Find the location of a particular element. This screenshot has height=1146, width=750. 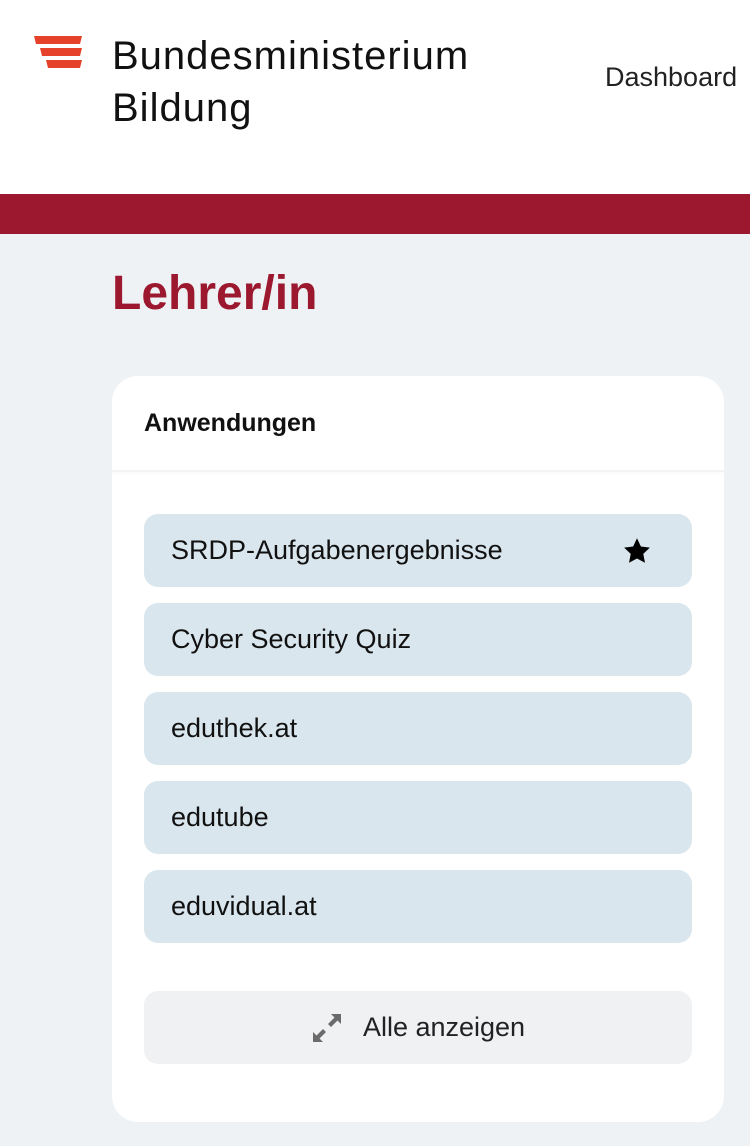

app-item-label: edutube is located at coordinates (220, 817).